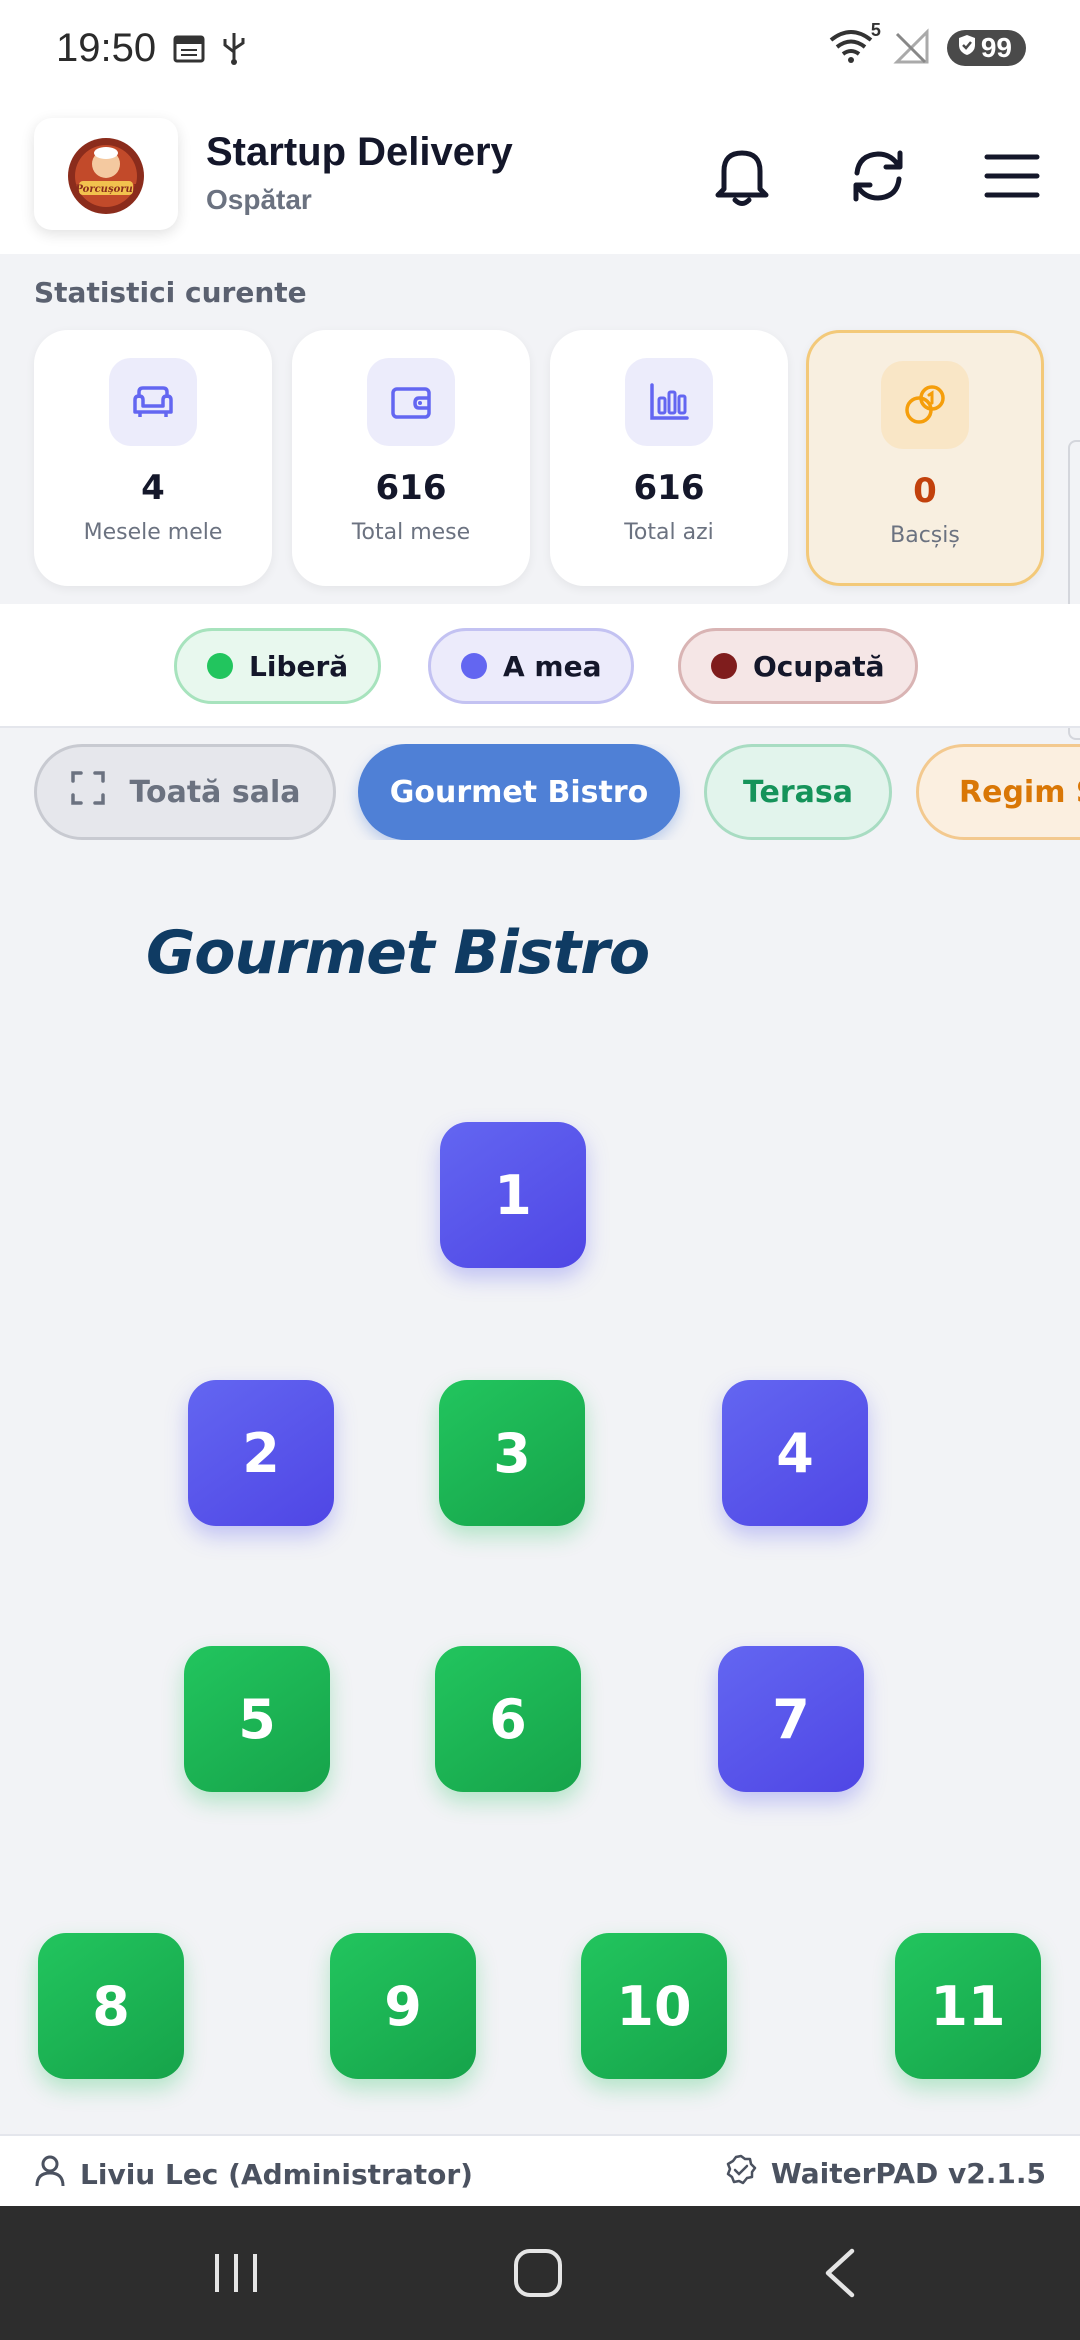 This screenshot has width=1080, height=2340. I want to click on refresh-button, so click(878, 176).